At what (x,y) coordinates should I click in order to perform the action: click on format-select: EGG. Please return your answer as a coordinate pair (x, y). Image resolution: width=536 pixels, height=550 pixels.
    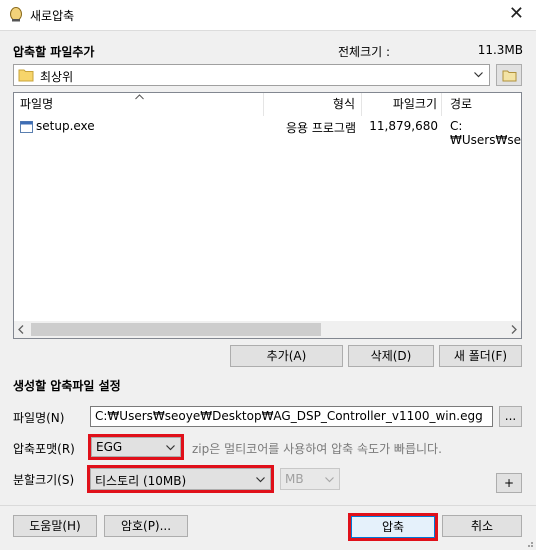
    Looking at the image, I should click on (136, 447).